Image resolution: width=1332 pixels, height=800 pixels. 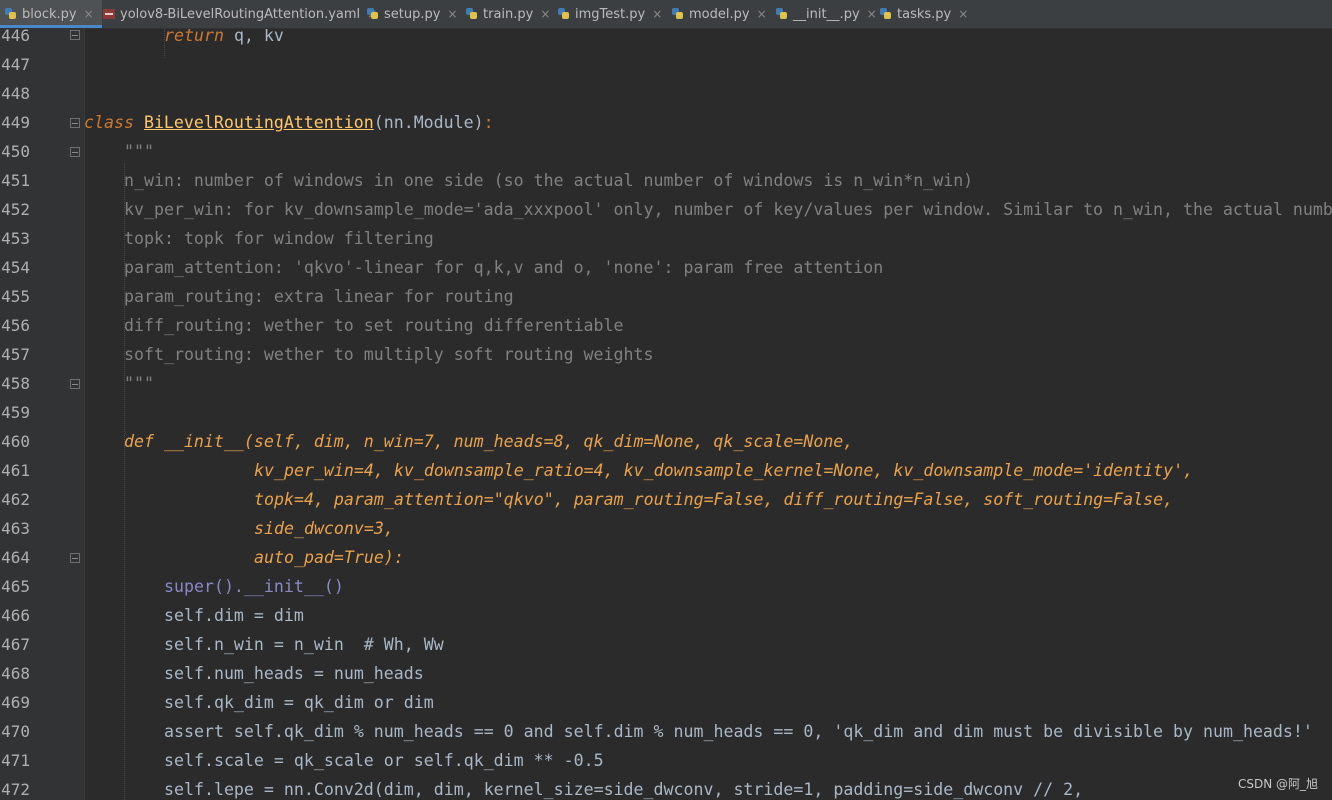 I want to click on tab-label: yolov8-BiLevelRoutingAttention.yaml, so click(x=240, y=14).